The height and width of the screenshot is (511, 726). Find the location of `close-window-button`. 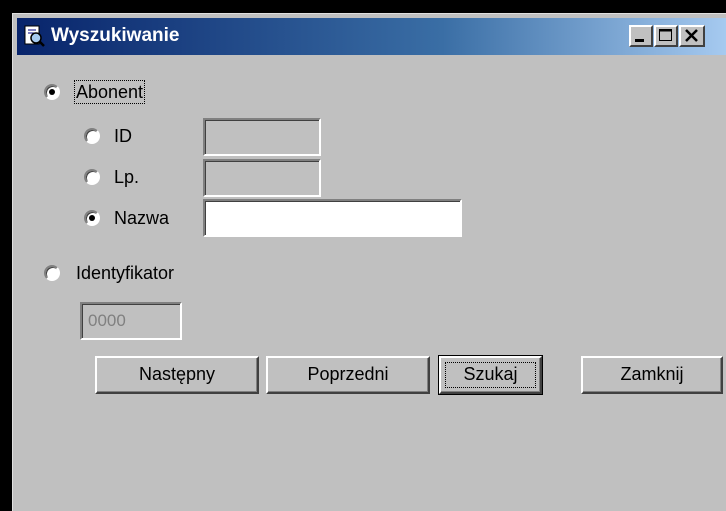

close-window-button is located at coordinates (692, 36).